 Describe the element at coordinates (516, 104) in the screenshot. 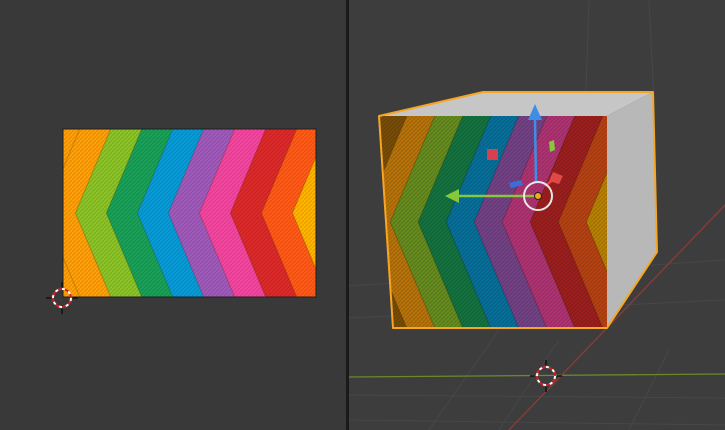

I see `cube-top-face` at that location.